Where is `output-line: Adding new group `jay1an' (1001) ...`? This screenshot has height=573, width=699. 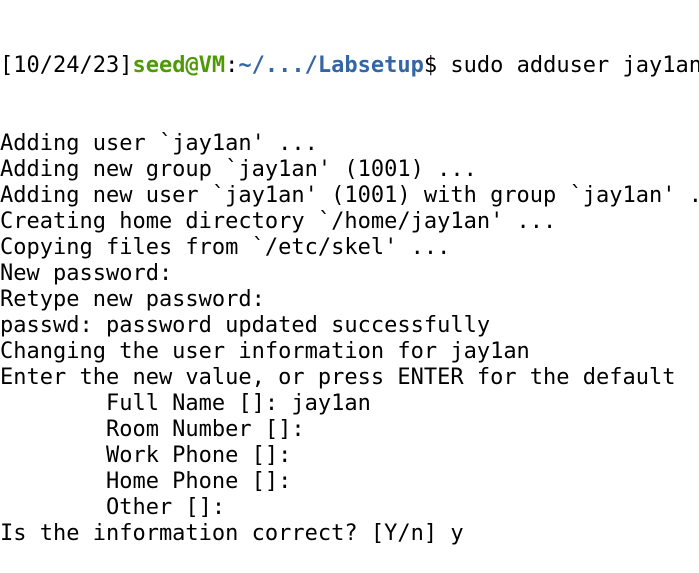
output-line: Adding new group `jay1an' (1001) ... is located at coordinates (238, 169).